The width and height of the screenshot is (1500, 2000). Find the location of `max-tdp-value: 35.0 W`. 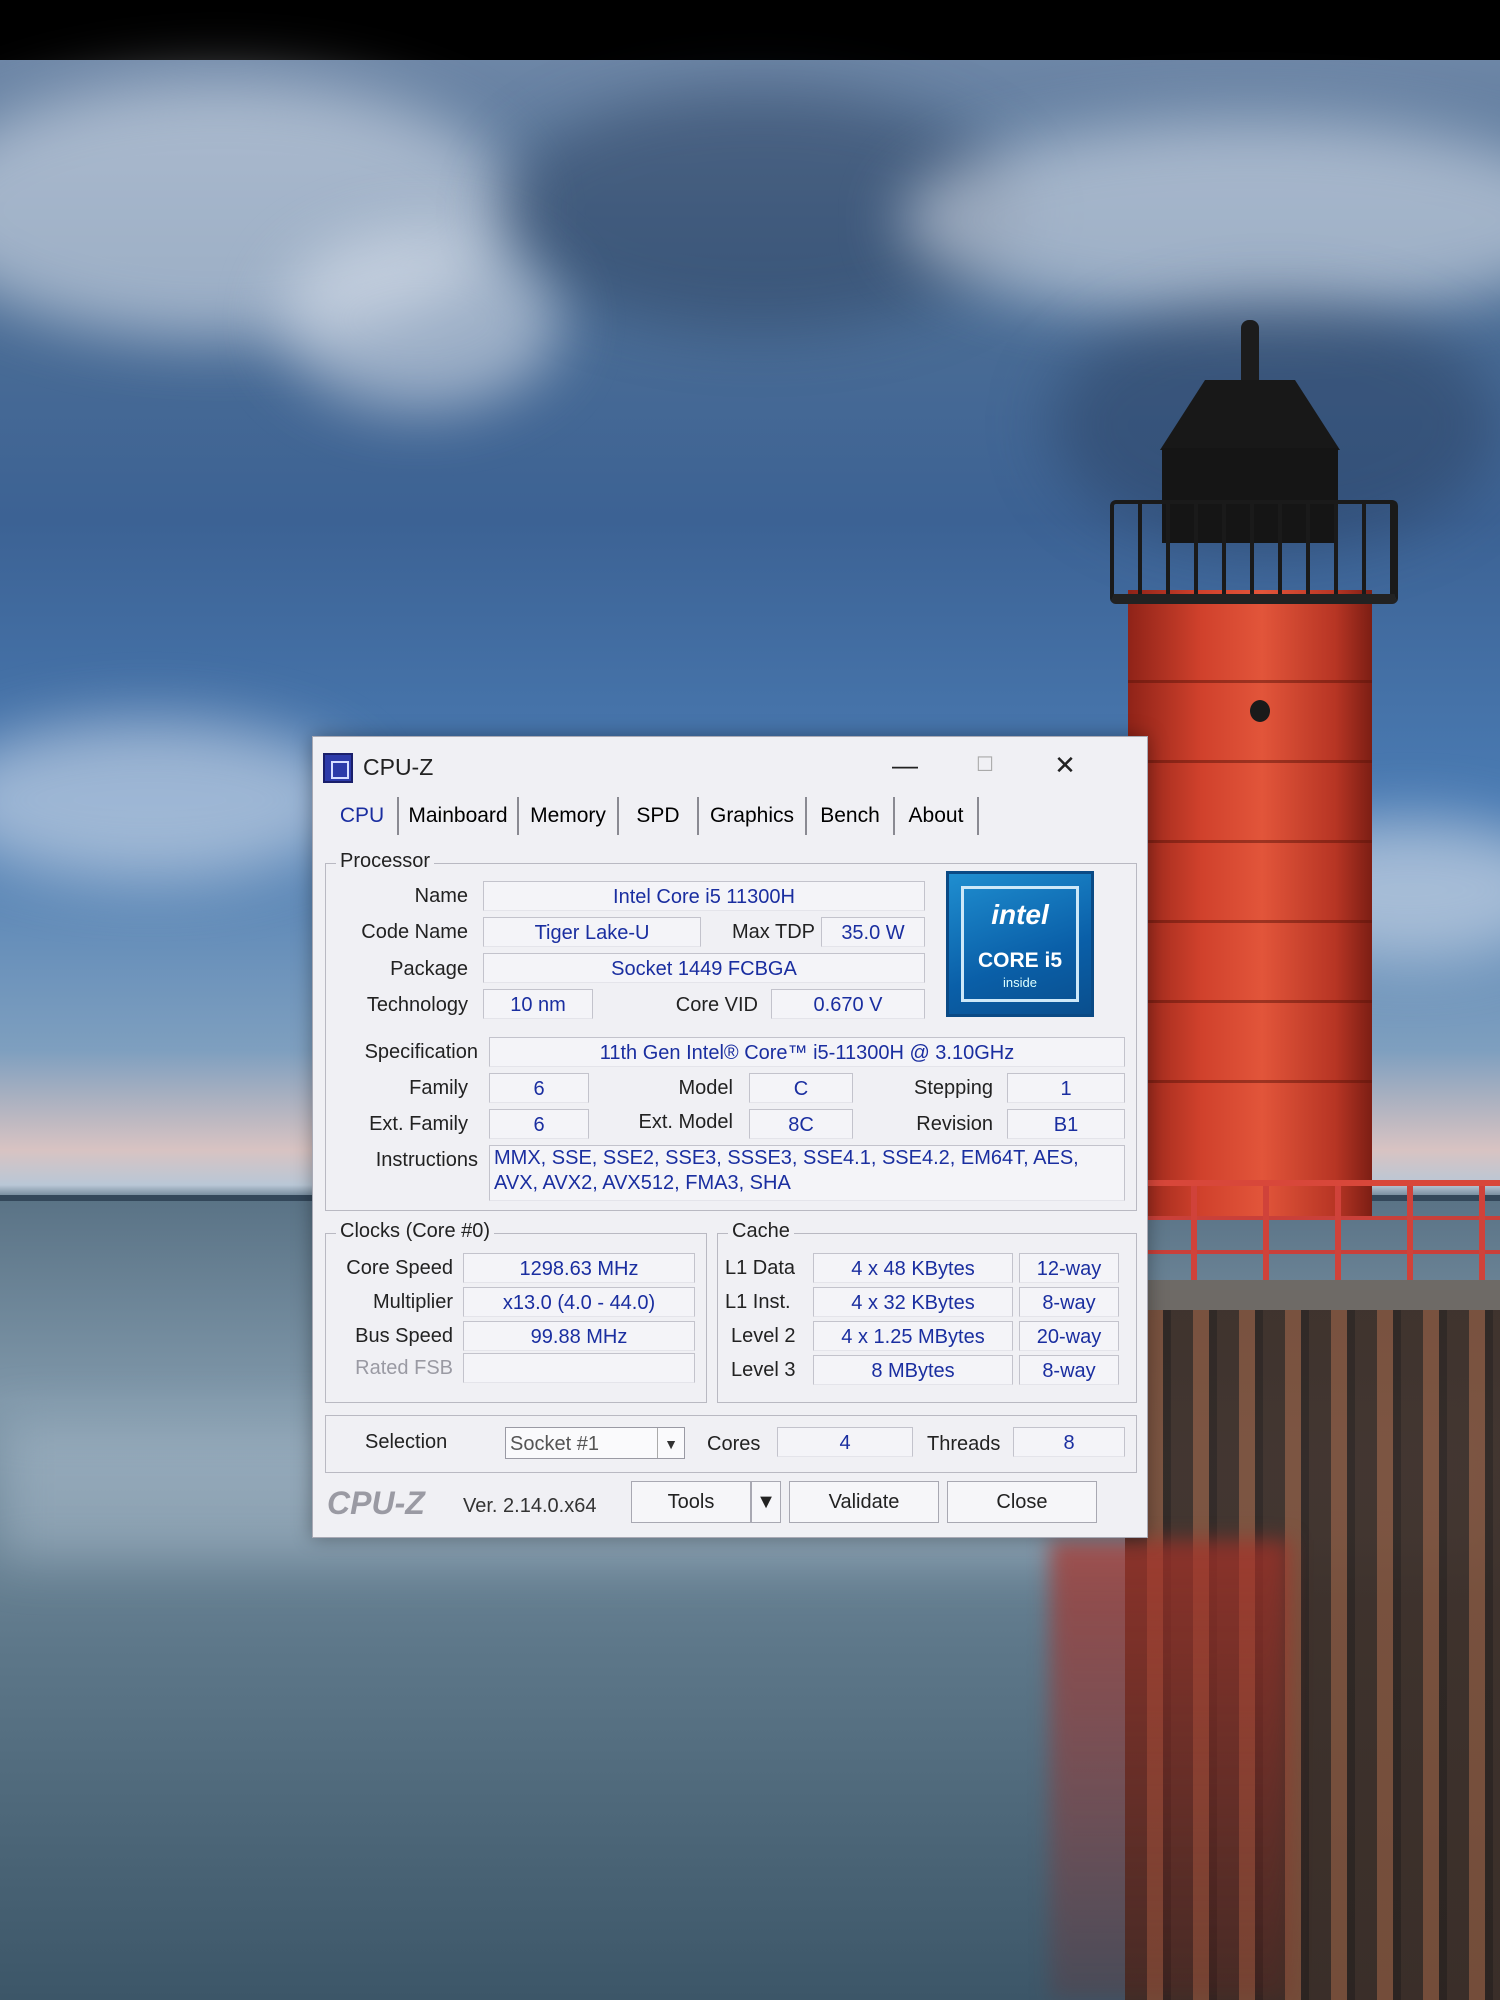

max-tdp-value: 35.0 W is located at coordinates (873, 932).